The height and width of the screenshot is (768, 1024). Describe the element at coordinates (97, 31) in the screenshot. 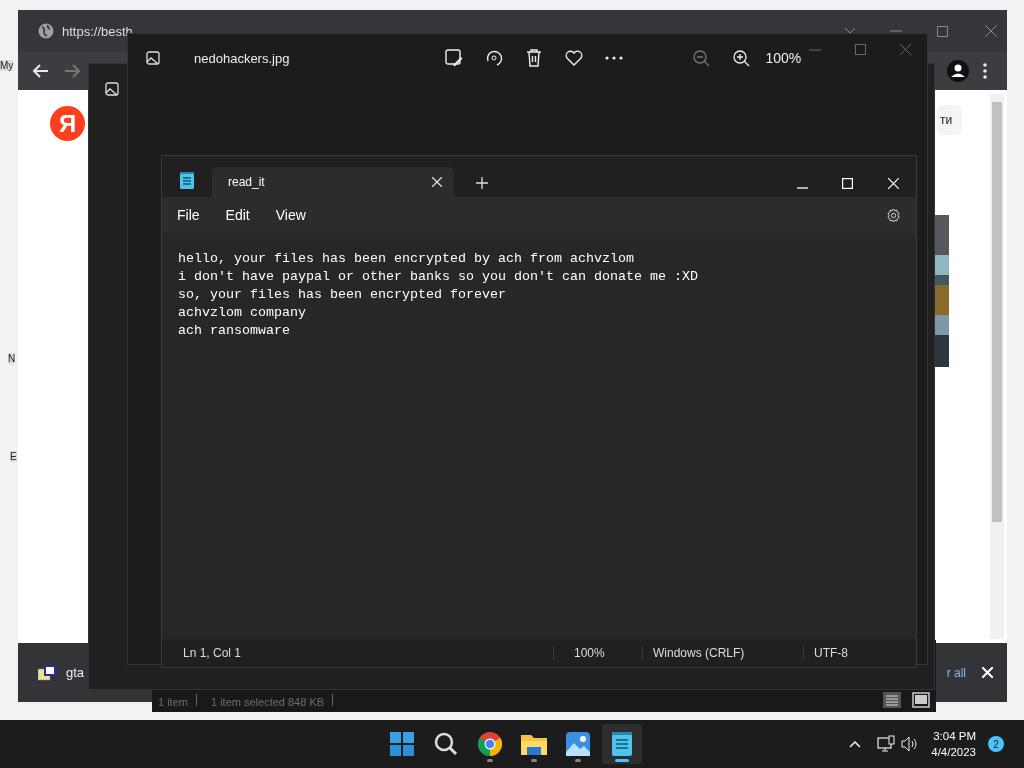

I see `tab-title: https://besth` at that location.